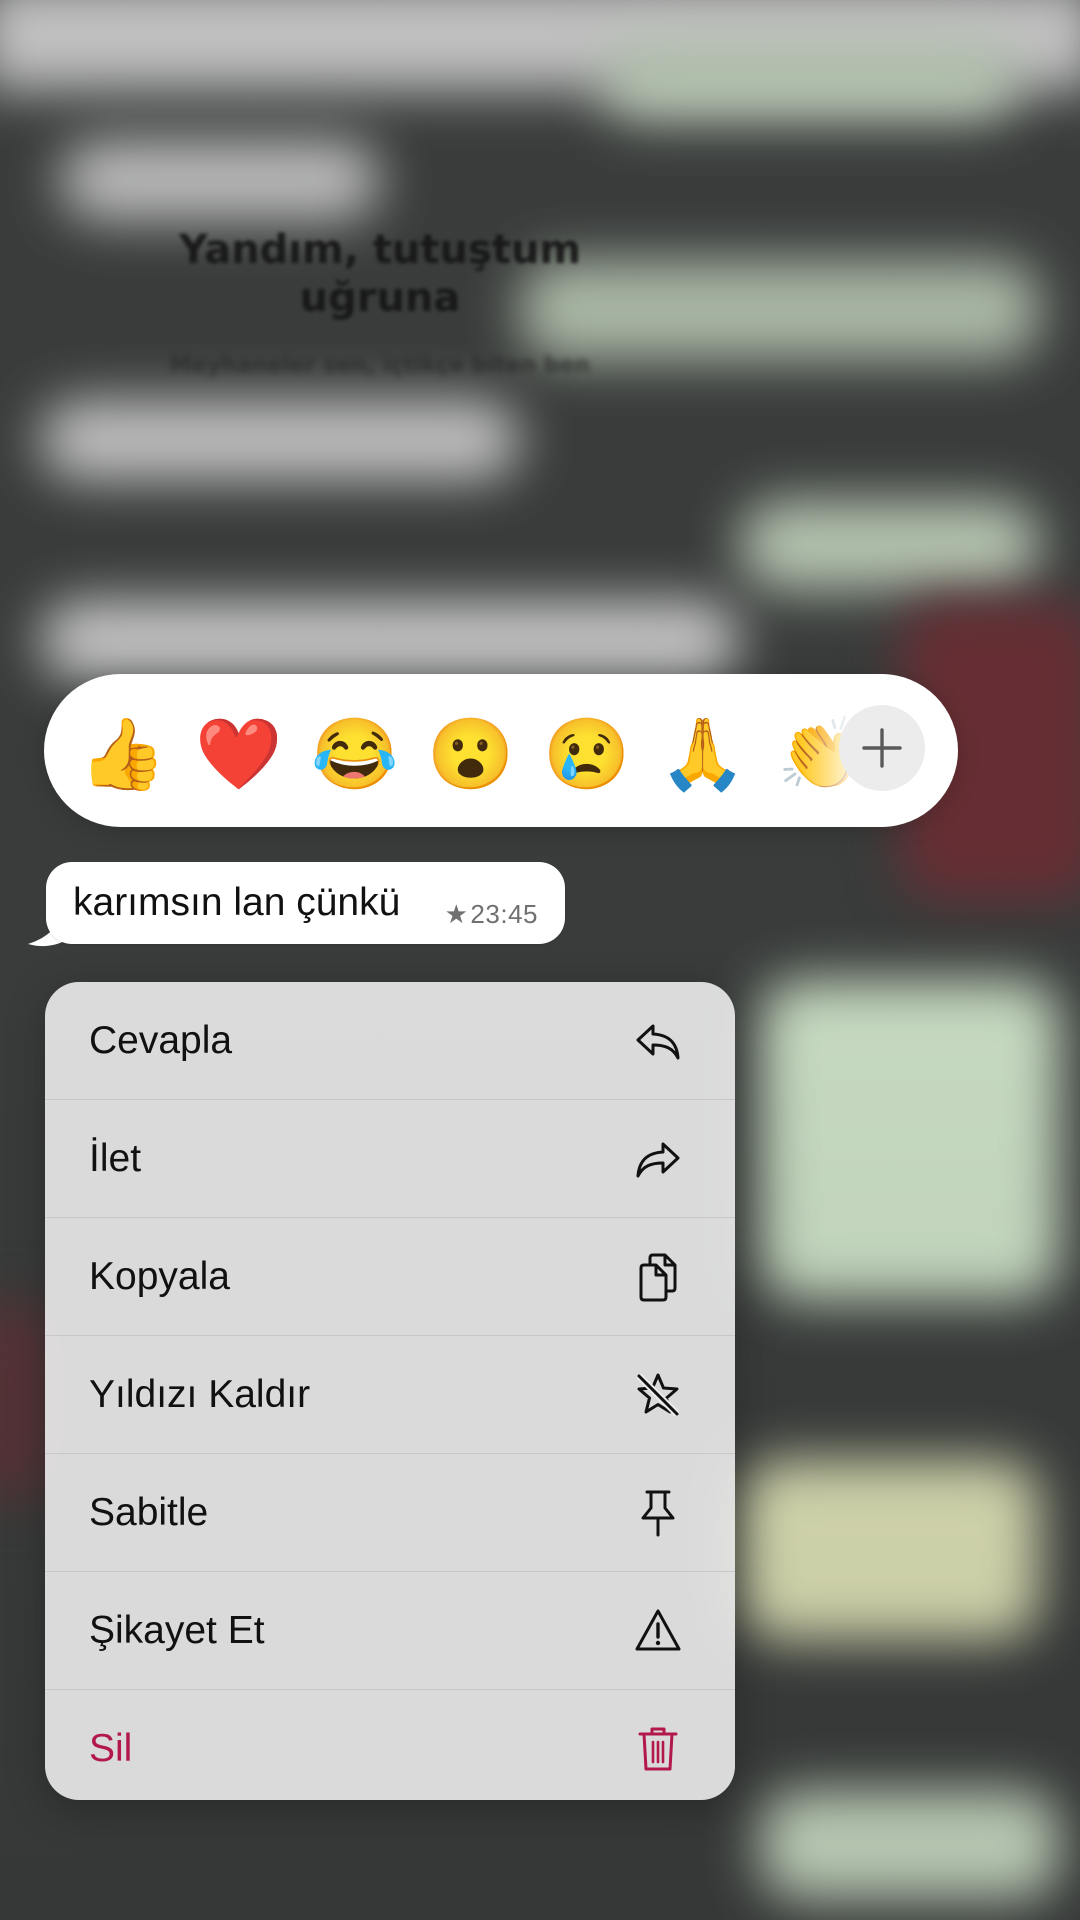  Describe the element at coordinates (237, 902) in the screenshot. I see `message-text: karımsın lan çünkü` at that location.